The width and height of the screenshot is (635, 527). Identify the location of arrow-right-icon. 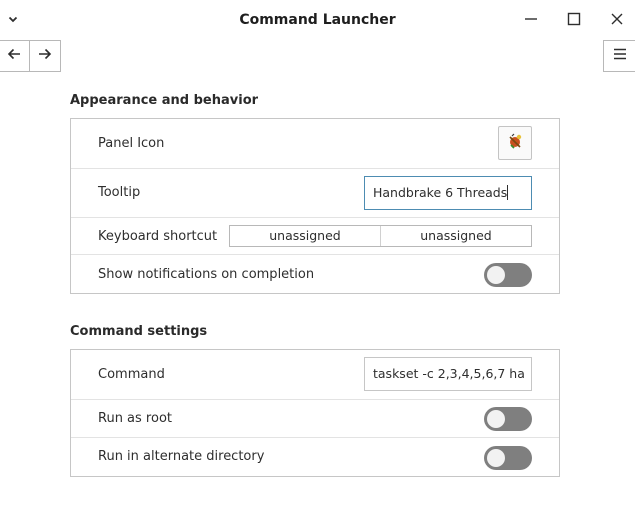
(45, 56).